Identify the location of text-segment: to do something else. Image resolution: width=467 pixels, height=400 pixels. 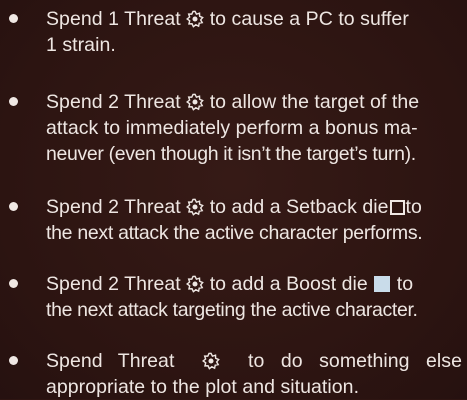
(355, 361).